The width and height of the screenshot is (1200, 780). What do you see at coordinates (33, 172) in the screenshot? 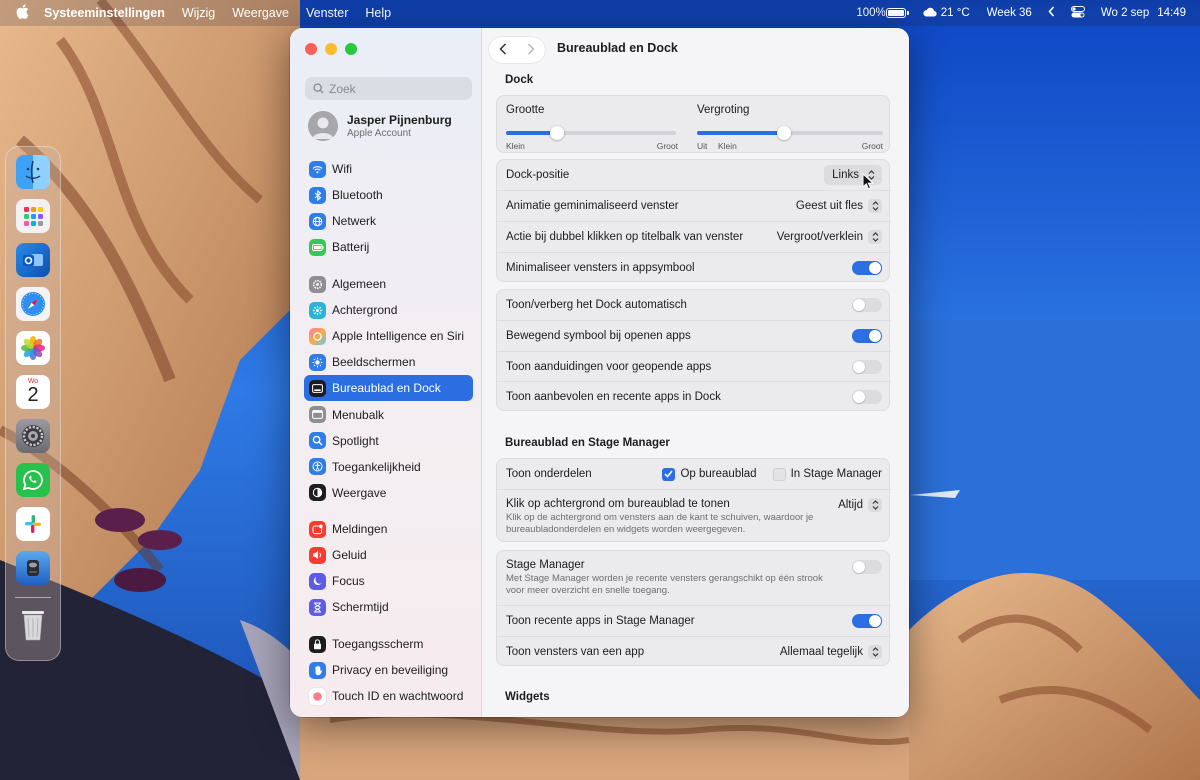
I see `dock-finder-icon` at bounding box center [33, 172].